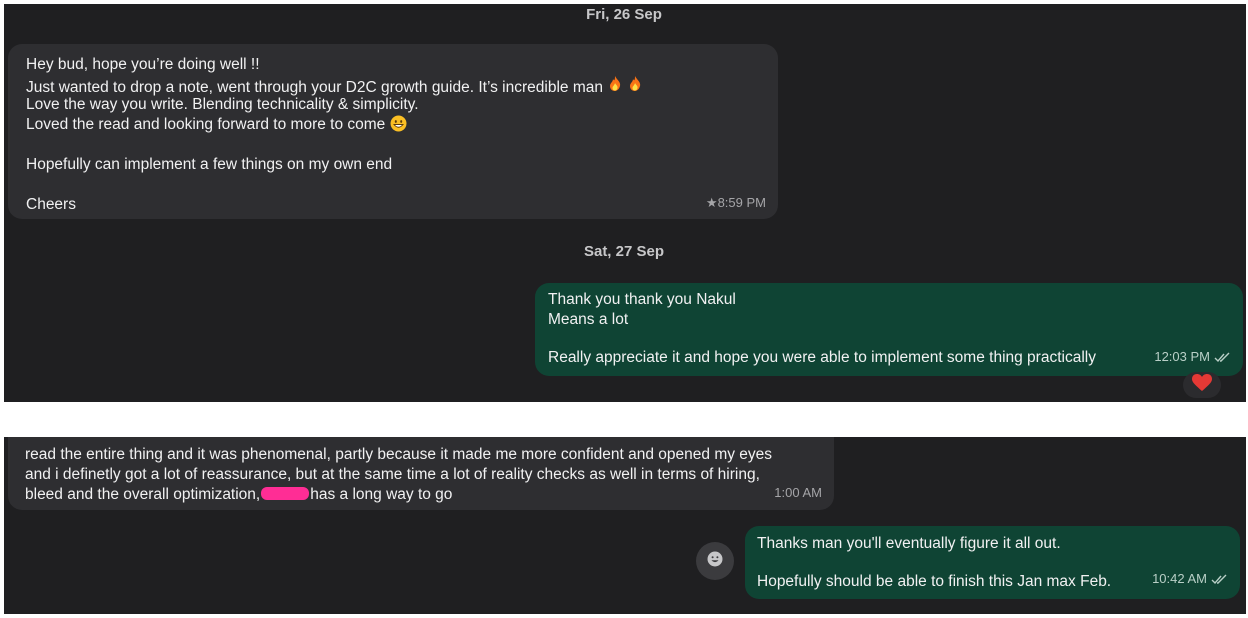 The height and width of the screenshot is (618, 1248). I want to click on star-icon: ★, so click(711, 202).